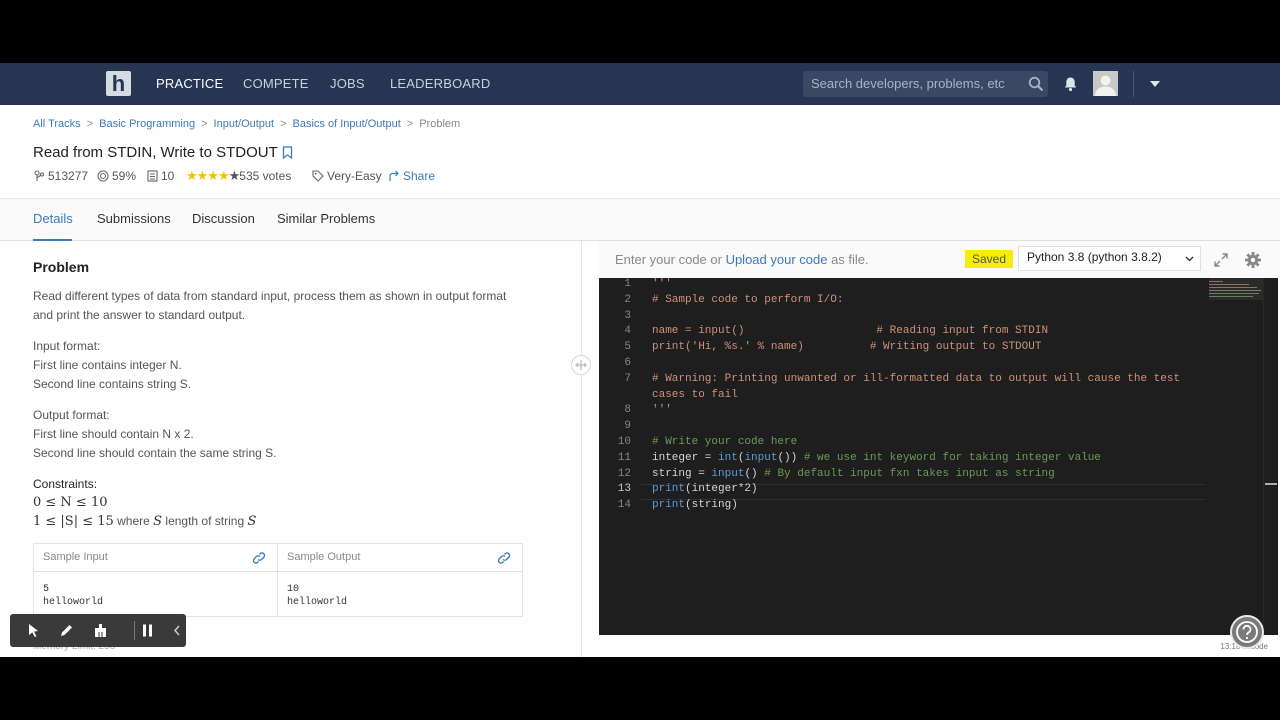 The height and width of the screenshot is (720, 1280). I want to click on breadcrumb-basic-programming: Basic Programming, so click(147, 124).